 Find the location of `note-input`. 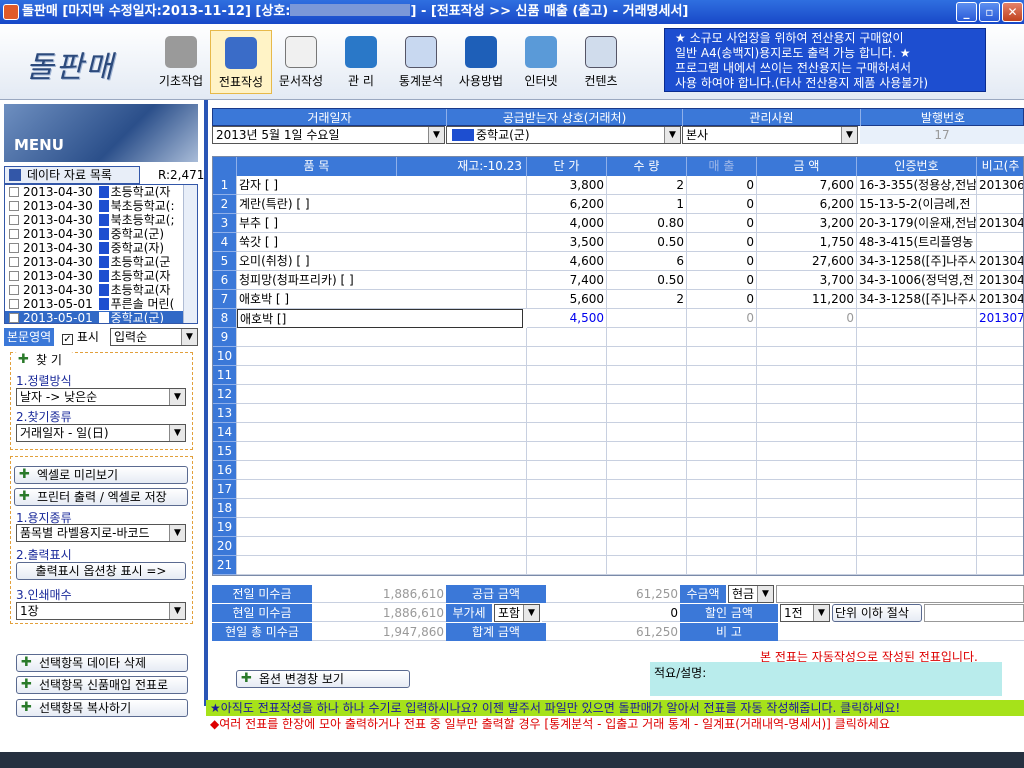

note-input is located at coordinates (901, 632).